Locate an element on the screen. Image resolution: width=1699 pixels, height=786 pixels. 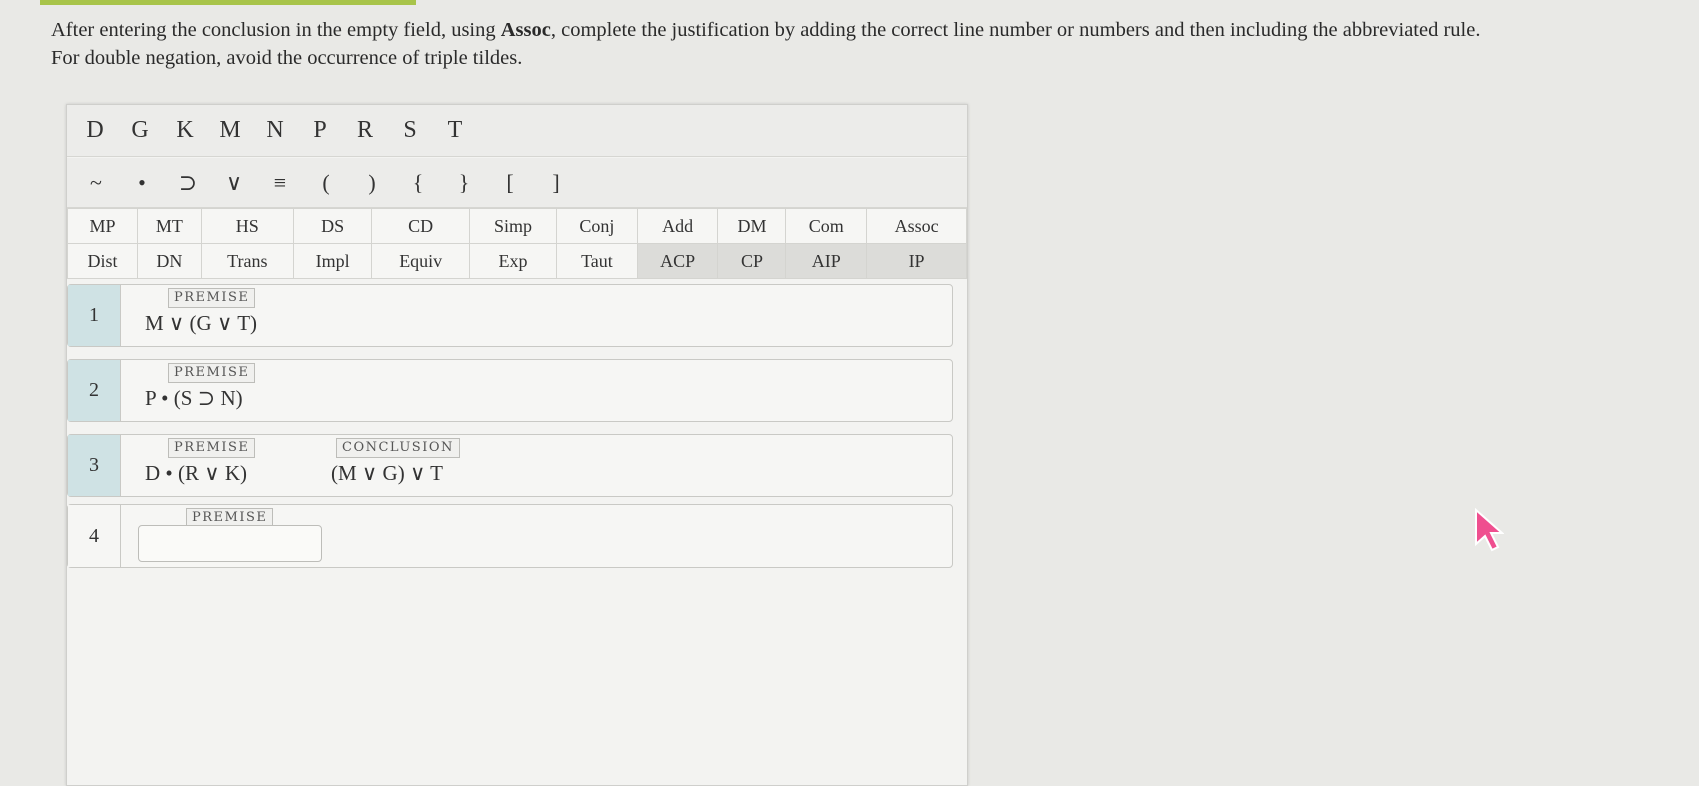
symbol-key-horseshoe: ⊃ is located at coordinates (188, 183).